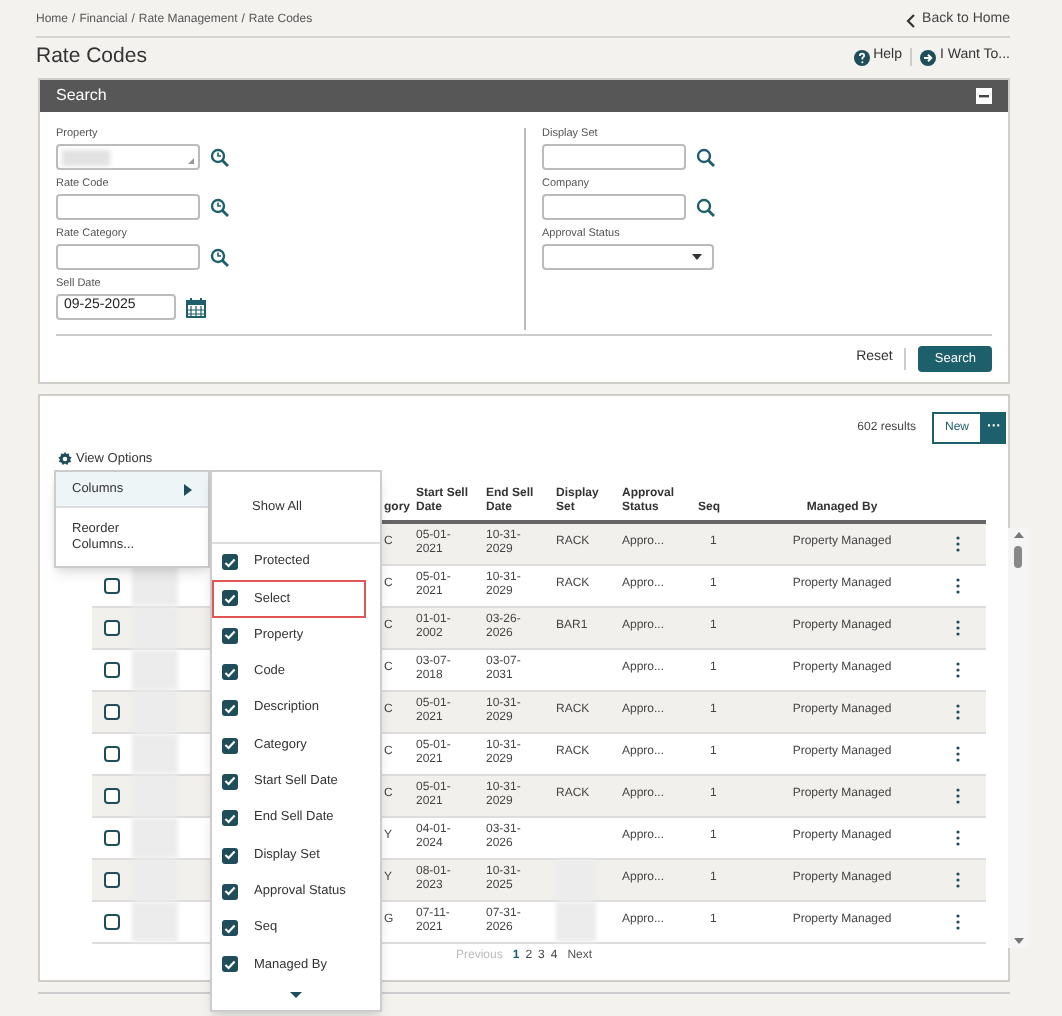  I want to click on scroll-thumb, so click(1018, 556).